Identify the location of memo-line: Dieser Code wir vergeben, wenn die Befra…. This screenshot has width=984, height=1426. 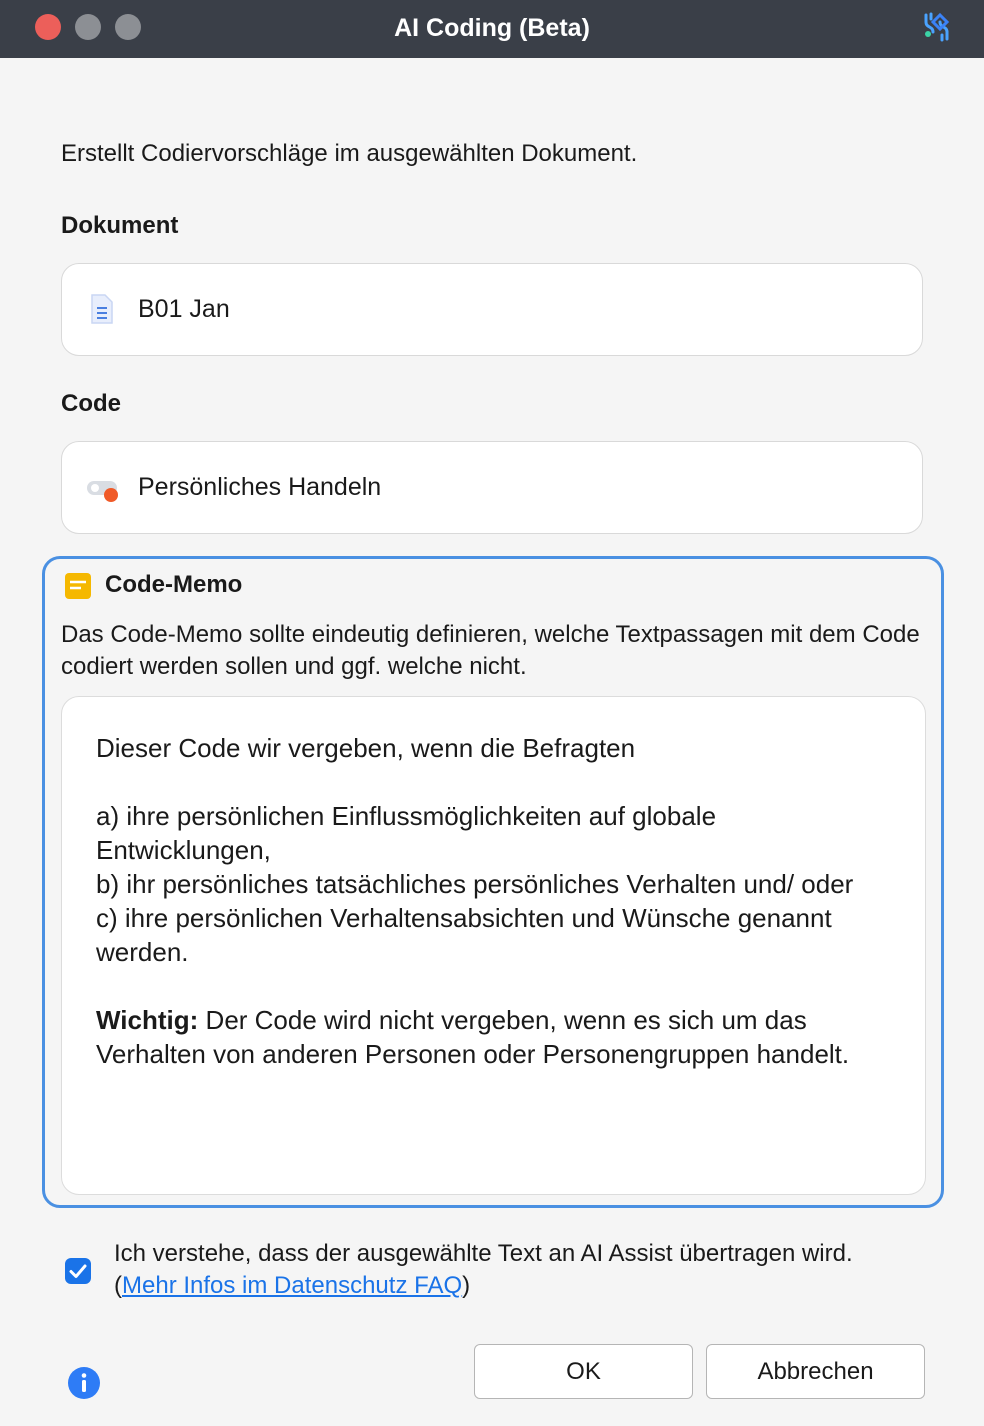
(366, 748).